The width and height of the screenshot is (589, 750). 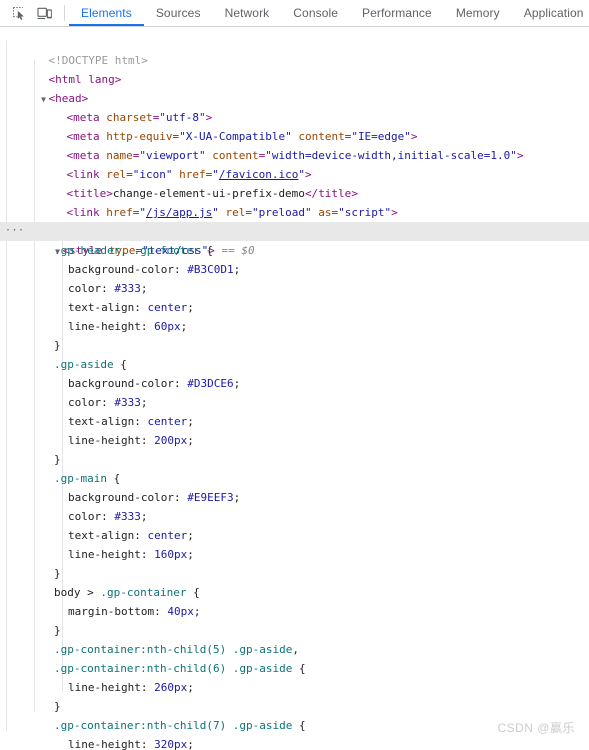 What do you see at coordinates (64, 13) in the screenshot?
I see `toolbar-divider` at bounding box center [64, 13].